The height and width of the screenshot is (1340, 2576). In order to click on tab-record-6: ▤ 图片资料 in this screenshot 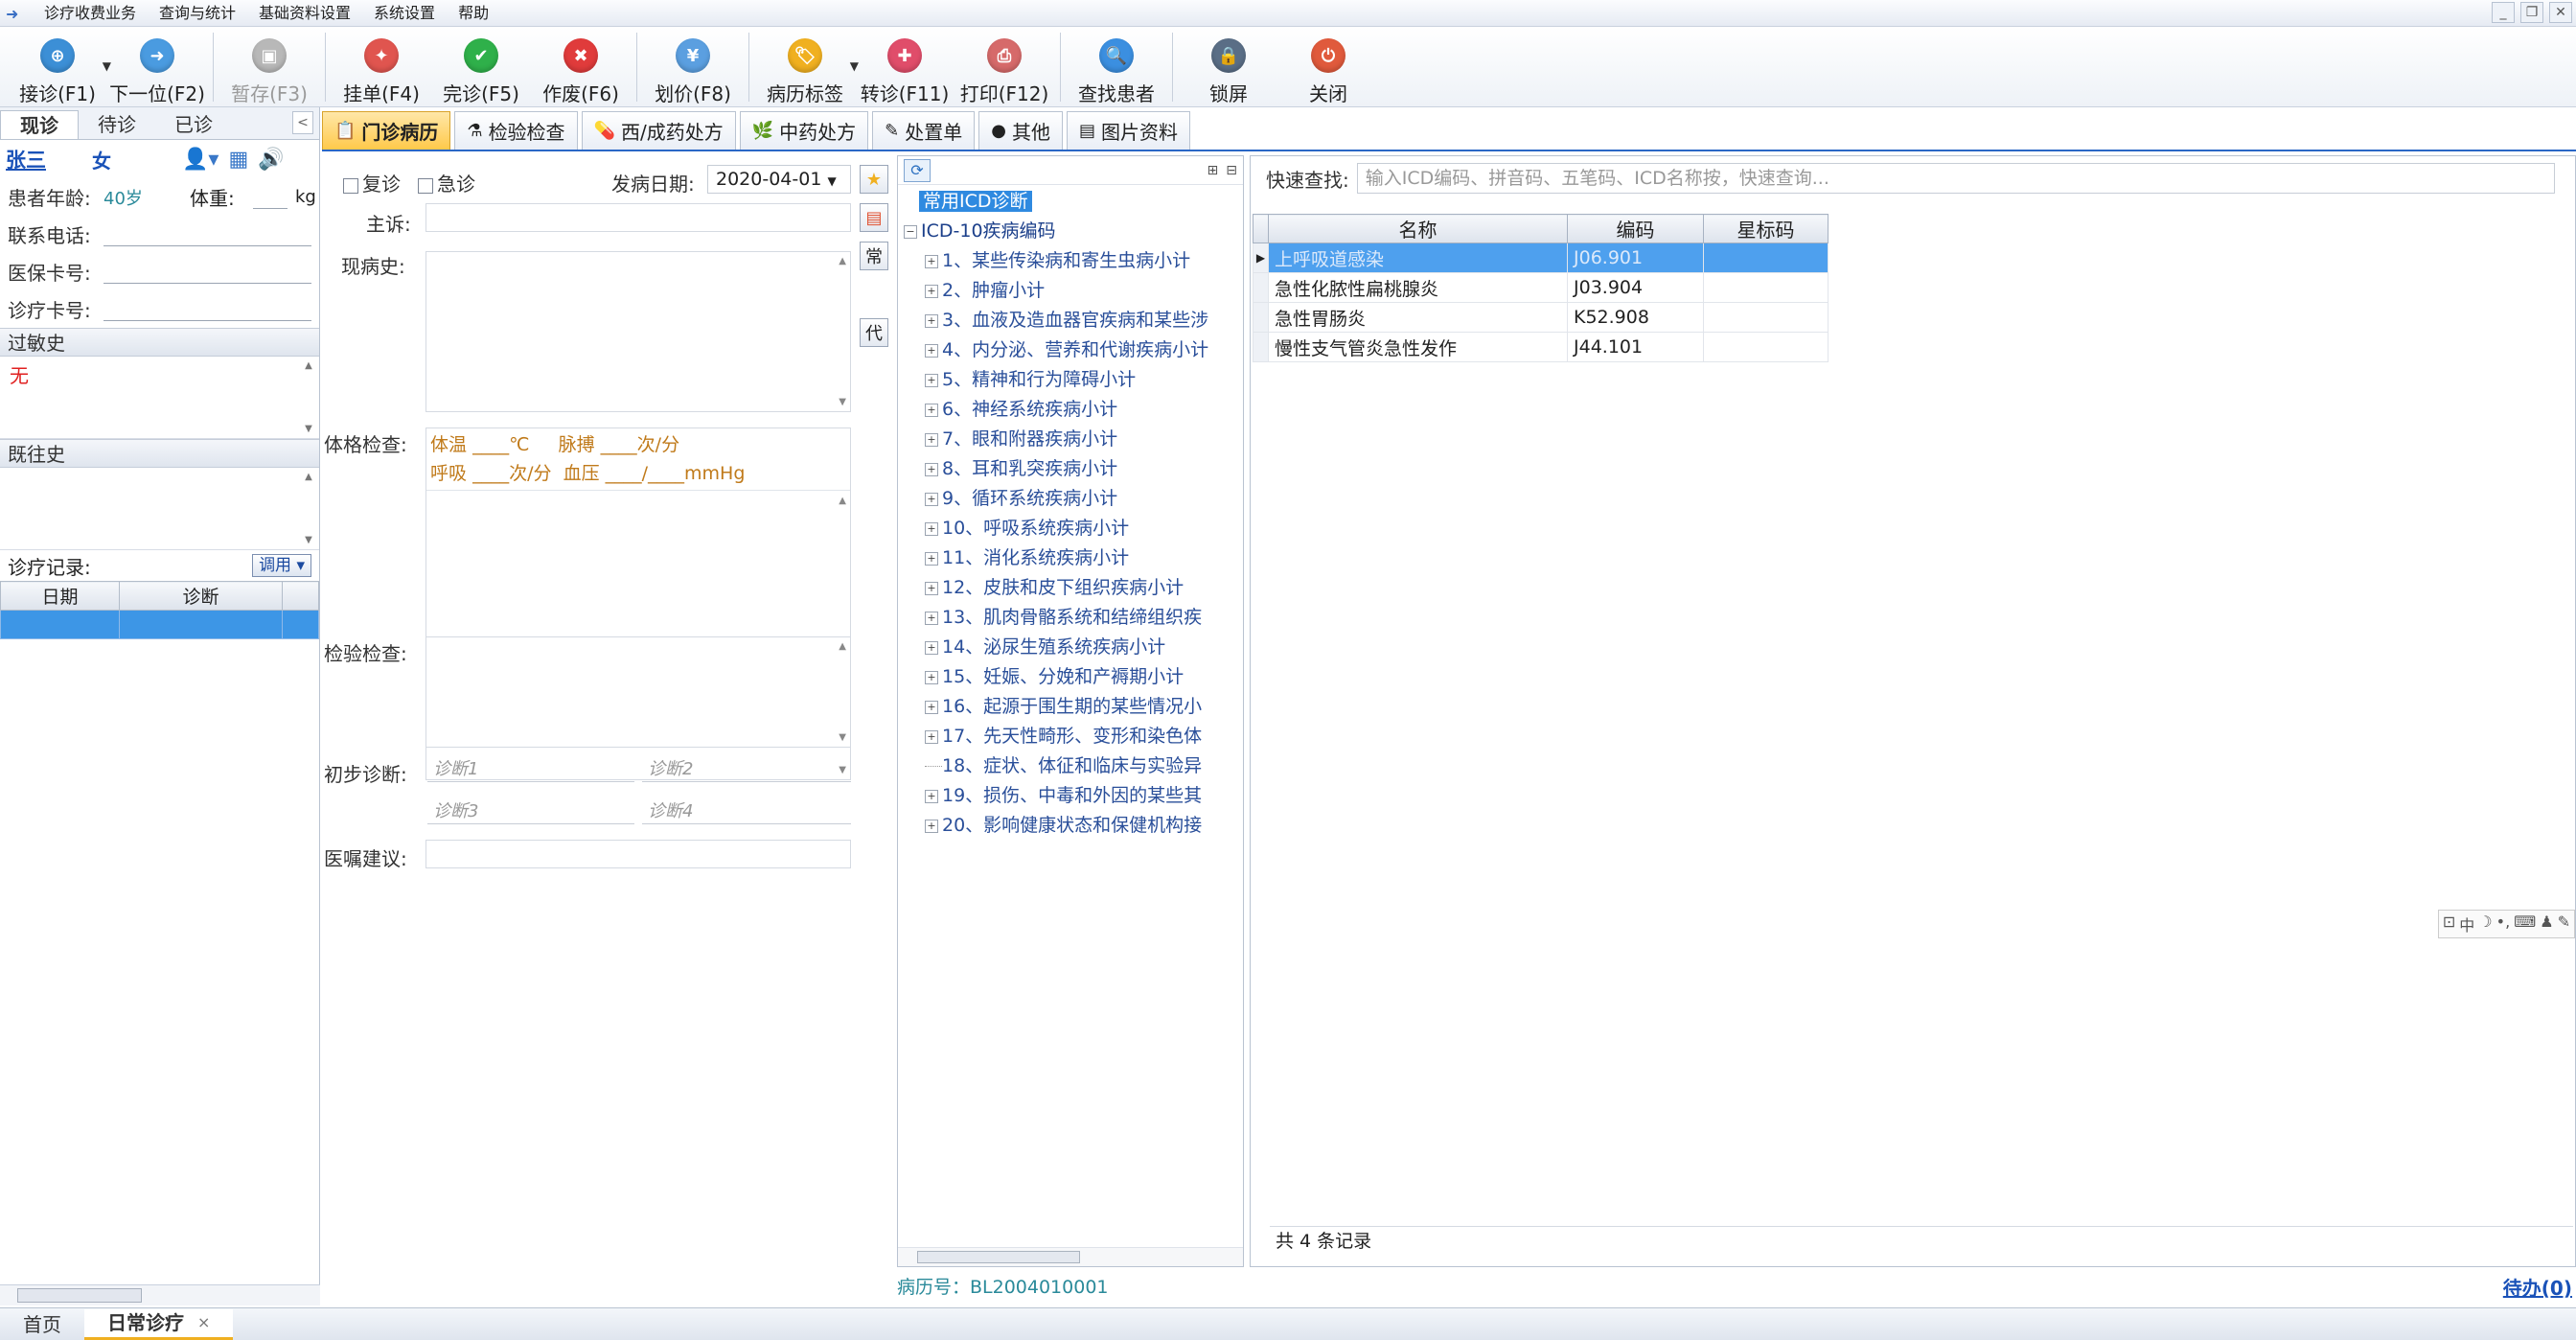, I will do `click(1128, 130)`.